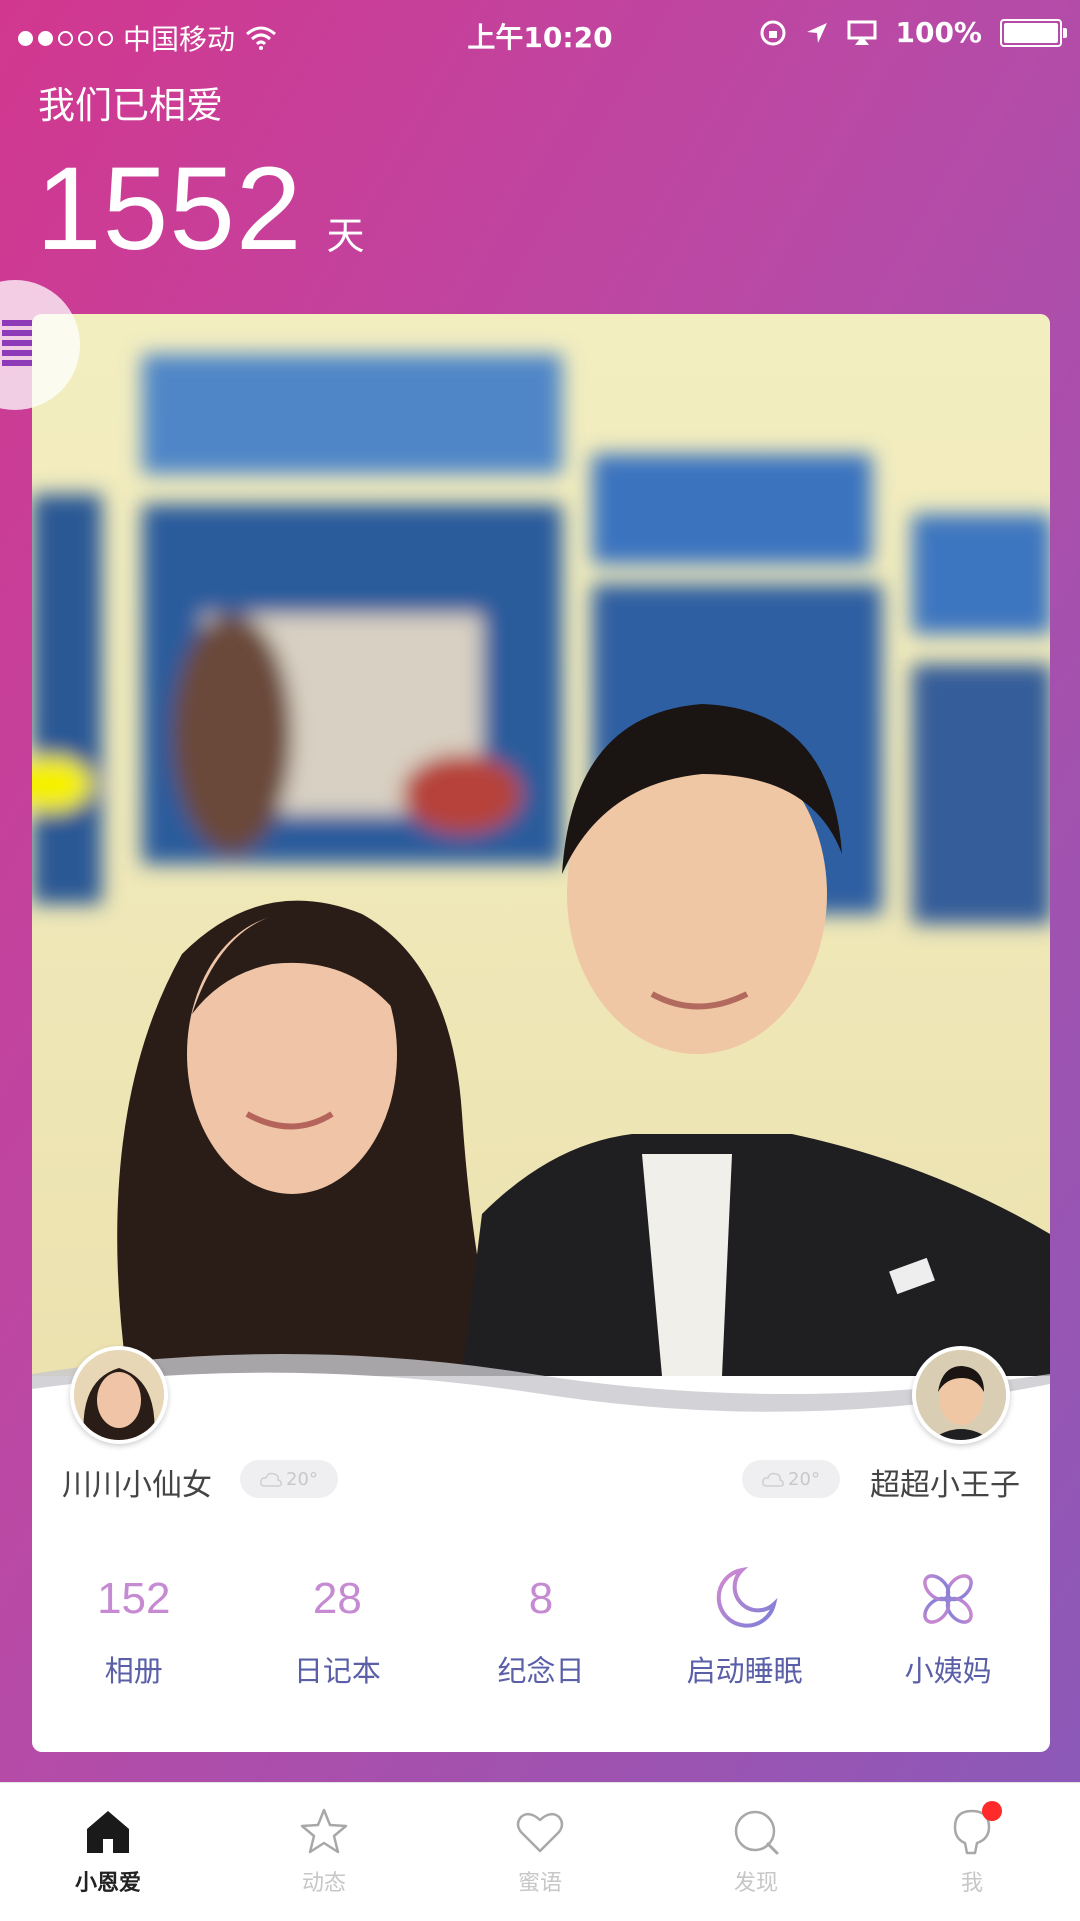  What do you see at coordinates (130, 105) in the screenshot?
I see `love-label: 我们已相爱` at bounding box center [130, 105].